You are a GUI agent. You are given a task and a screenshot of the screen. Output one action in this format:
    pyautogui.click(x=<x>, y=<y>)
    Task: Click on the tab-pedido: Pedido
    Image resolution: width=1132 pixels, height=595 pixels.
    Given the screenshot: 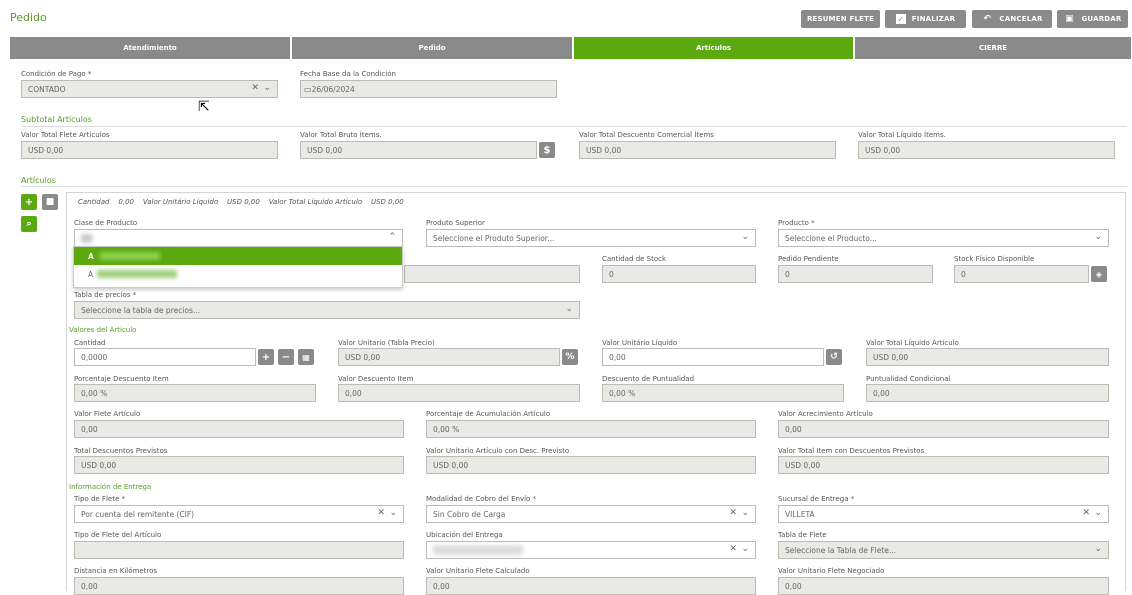 What is the action you would take?
    pyautogui.click(x=432, y=48)
    